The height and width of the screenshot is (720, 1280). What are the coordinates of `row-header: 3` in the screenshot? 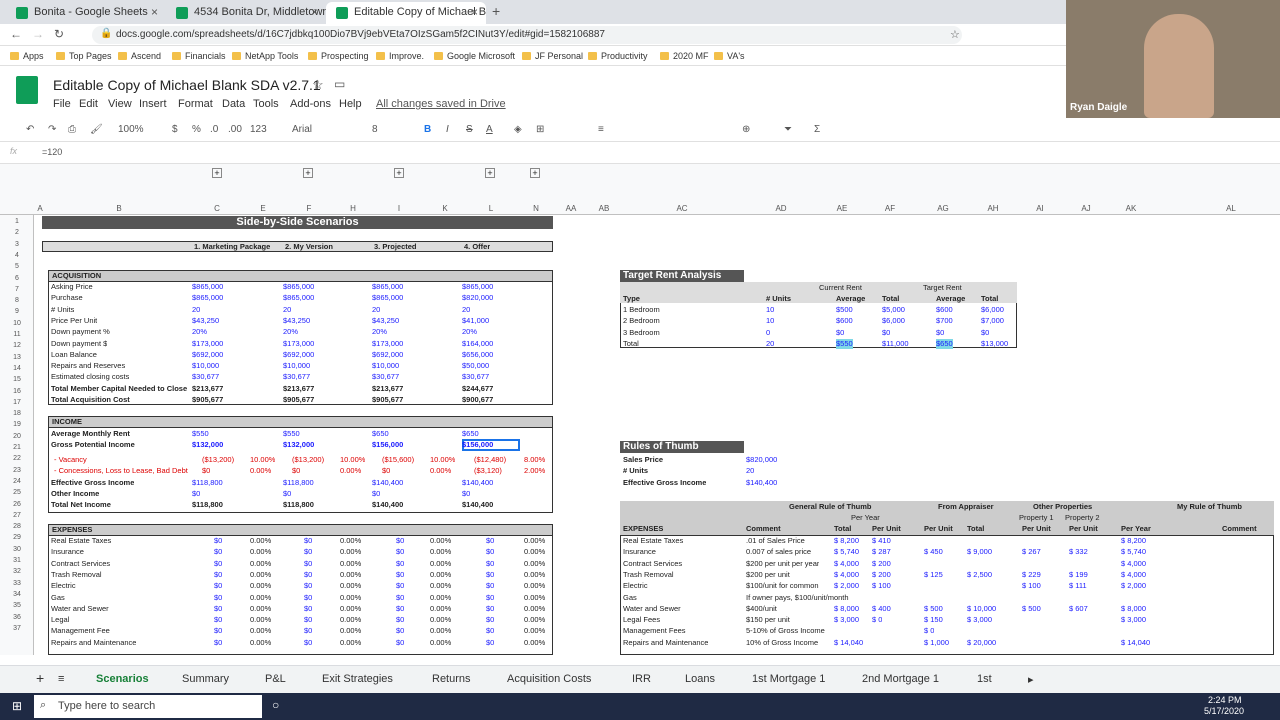 It's located at (17, 244).